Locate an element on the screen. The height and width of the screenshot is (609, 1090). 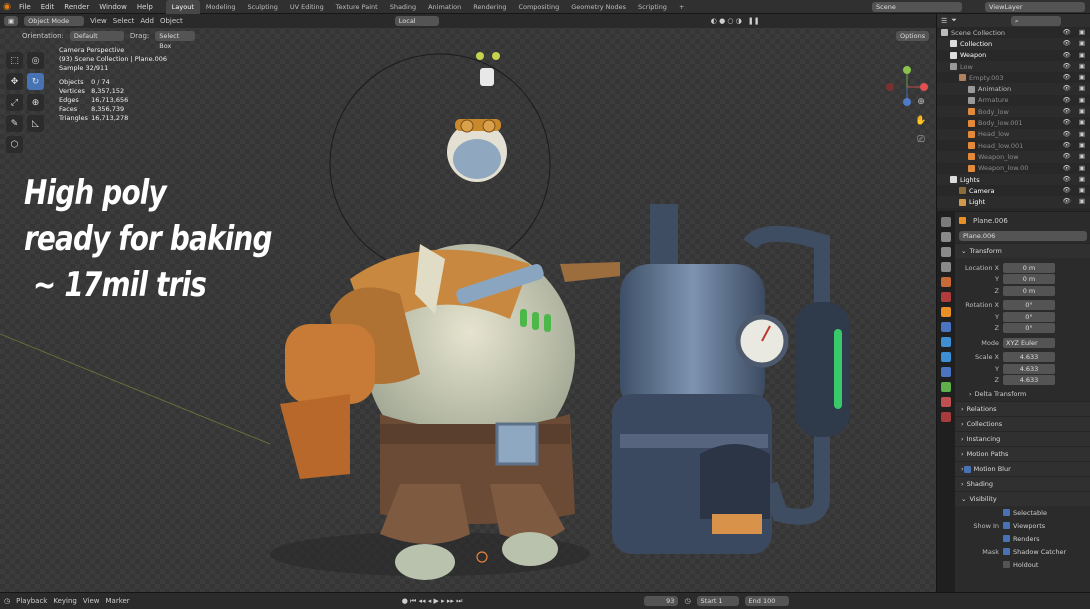
object-tab-icon is located at coordinates (946, 312).